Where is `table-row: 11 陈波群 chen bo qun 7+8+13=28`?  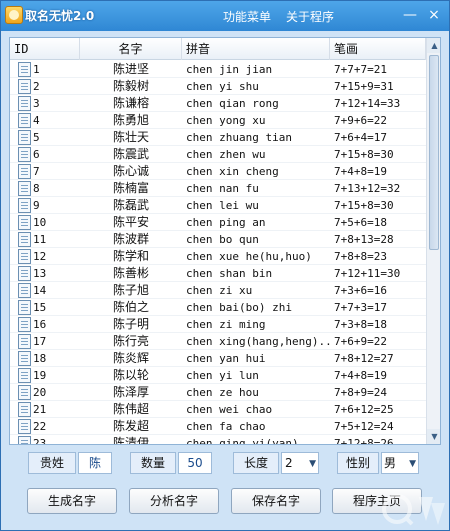
table-row: 11 陈波群 chen bo qun 7+8+13=28 is located at coordinates (218, 239).